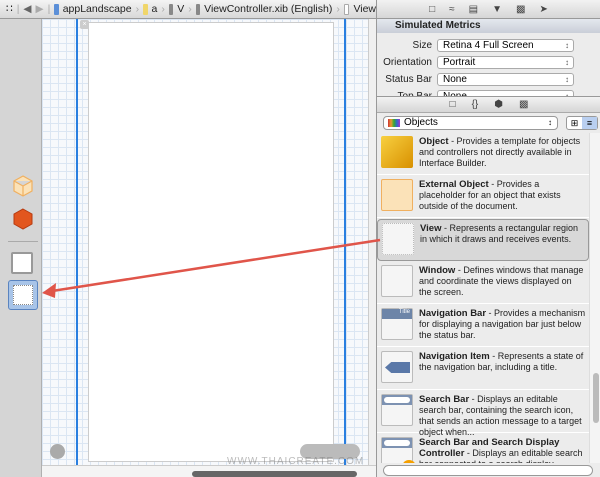  Describe the element at coordinates (9, 9) in the screenshot. I see `related-items-icon: ∷` at that location.